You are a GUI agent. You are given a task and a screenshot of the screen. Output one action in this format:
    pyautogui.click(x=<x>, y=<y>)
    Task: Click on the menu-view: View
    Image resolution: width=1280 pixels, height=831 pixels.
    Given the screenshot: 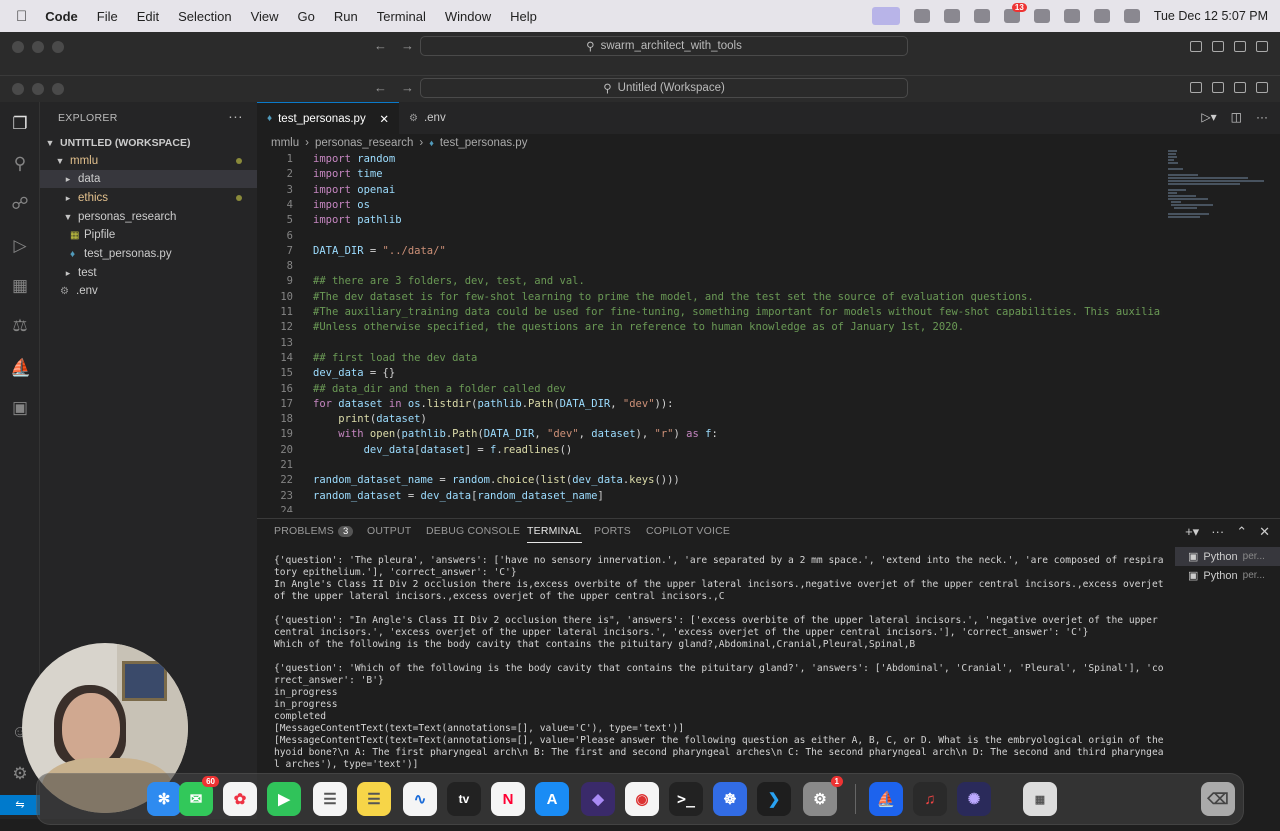 What is the action you would take?
    pyautogui.click(x=265, y=16)
    